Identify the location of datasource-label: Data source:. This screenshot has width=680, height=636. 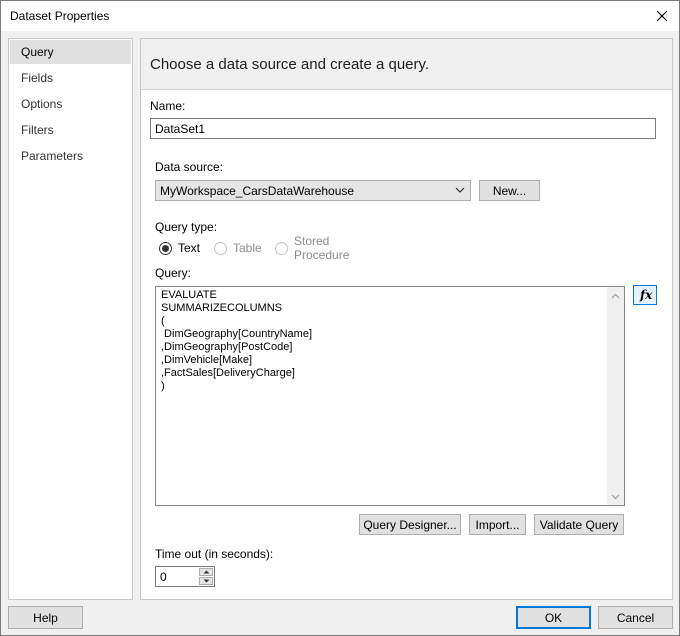
(189, 167).